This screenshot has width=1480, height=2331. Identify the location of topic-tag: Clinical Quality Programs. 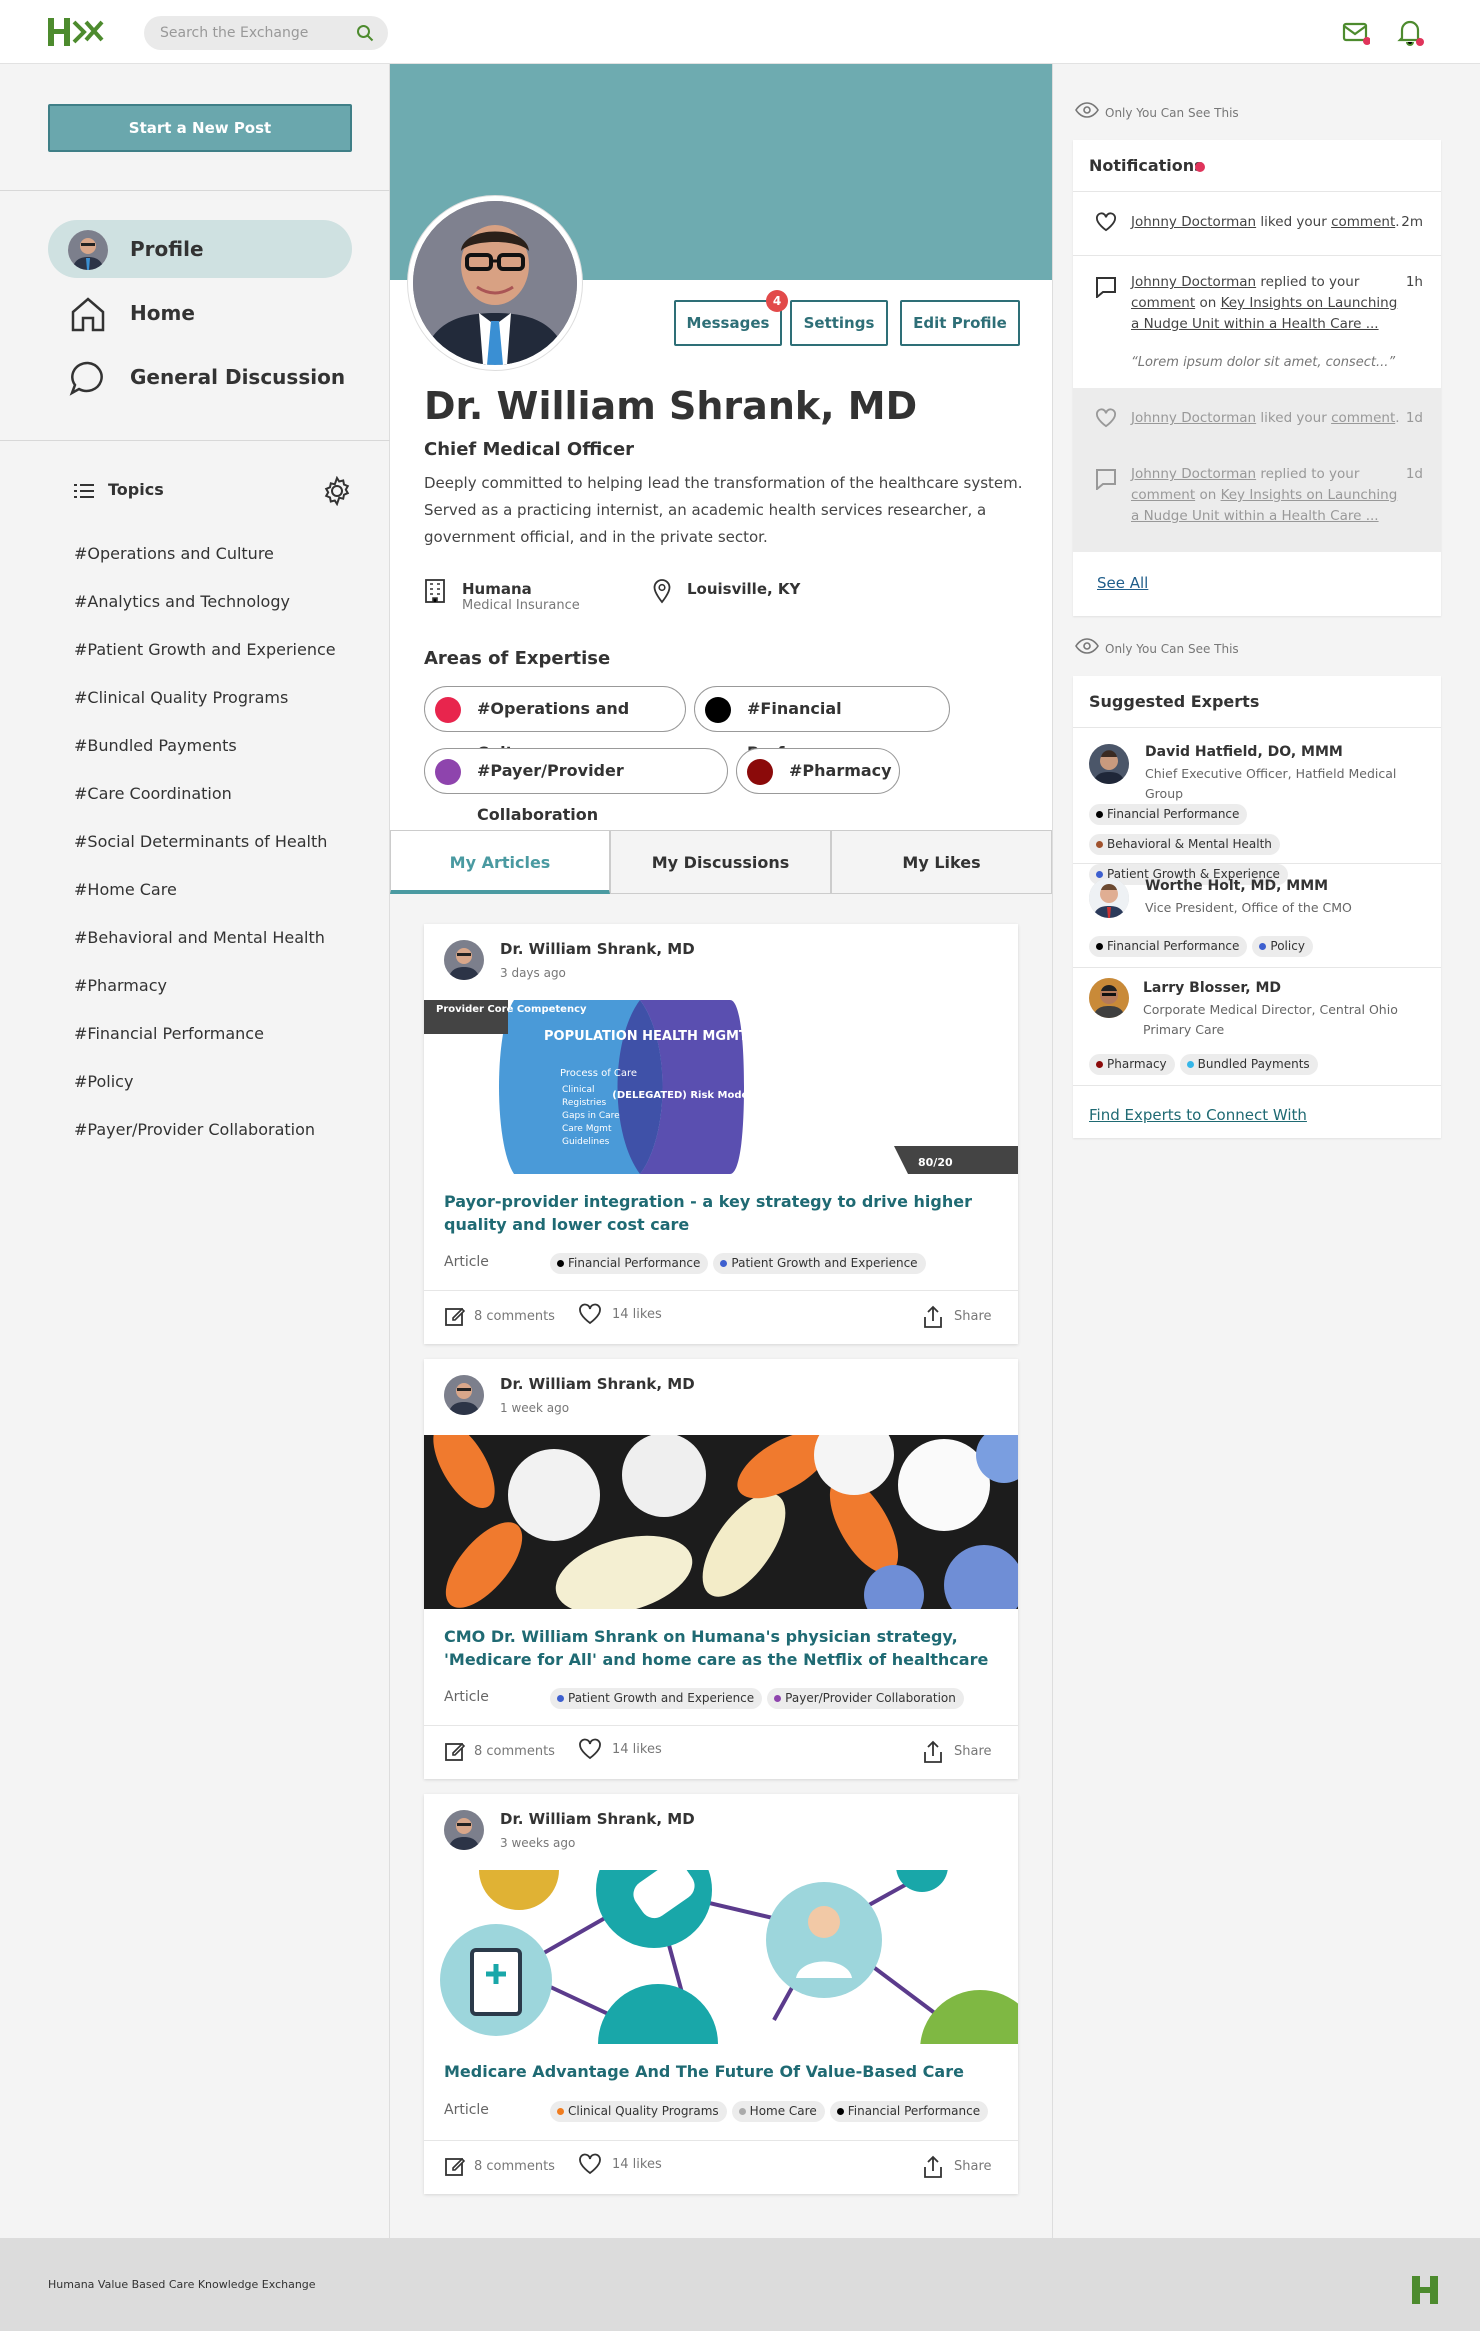
(638, 2111).